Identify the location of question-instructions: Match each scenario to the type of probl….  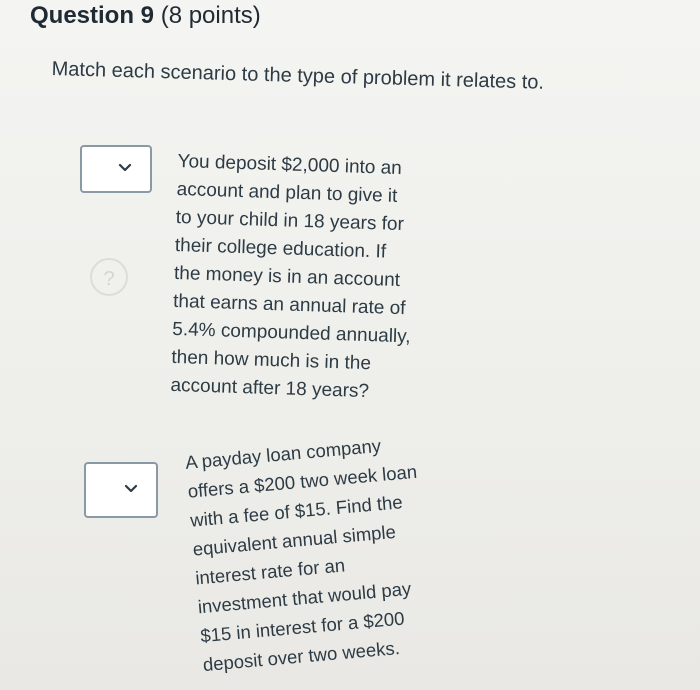
(298, 76).